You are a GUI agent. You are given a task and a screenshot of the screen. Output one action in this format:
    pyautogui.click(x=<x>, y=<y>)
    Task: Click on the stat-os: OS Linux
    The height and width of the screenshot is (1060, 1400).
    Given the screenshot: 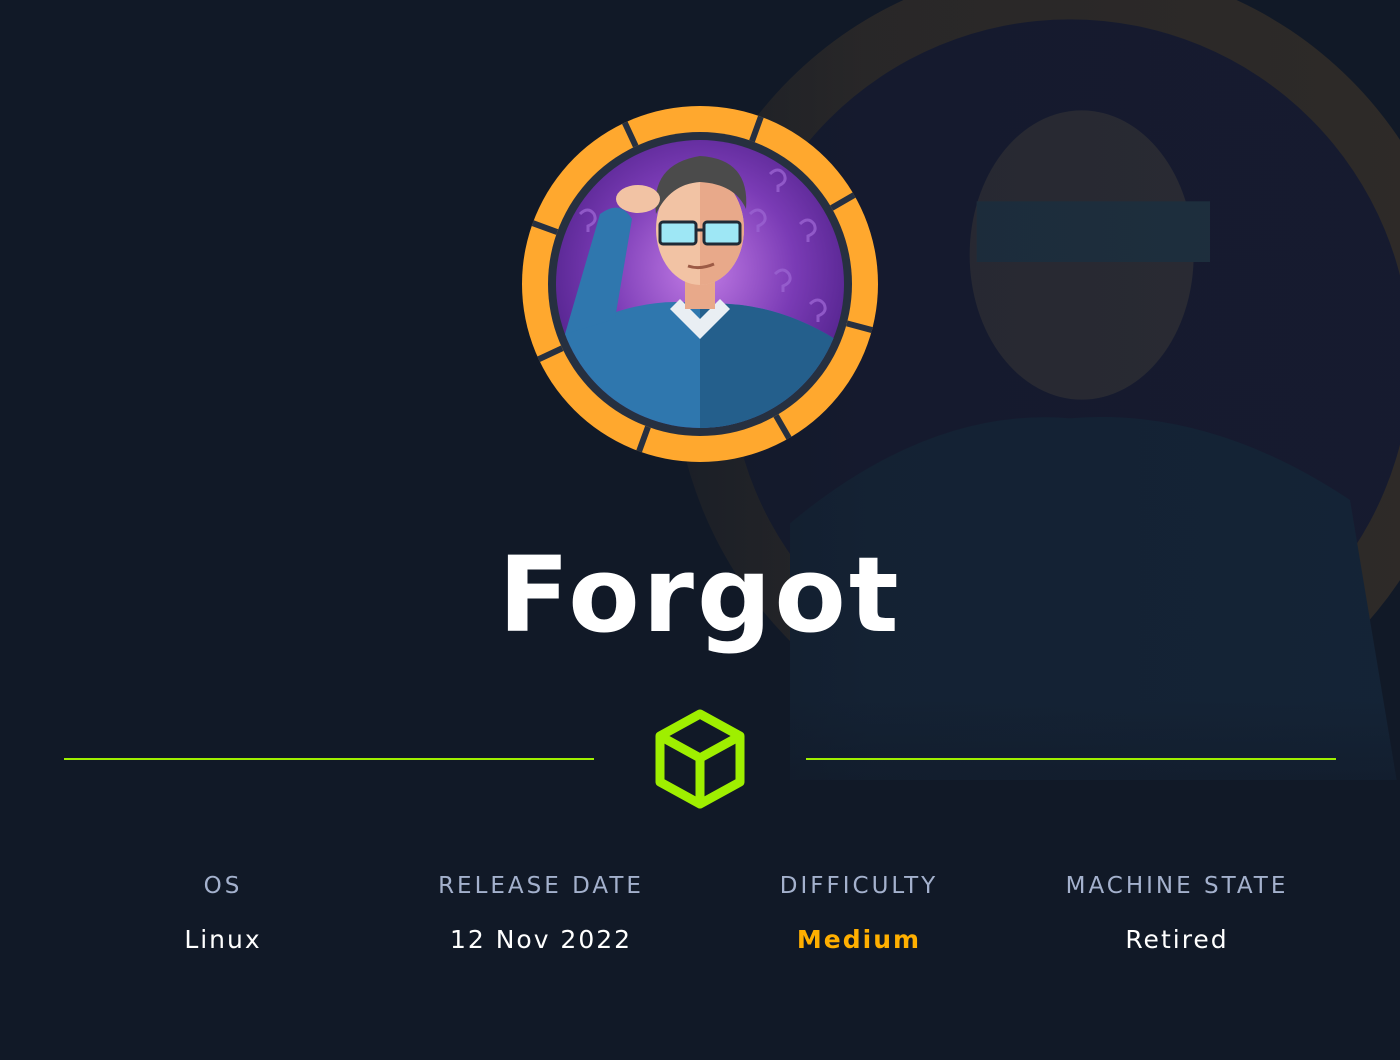 What is the action you would take?
    pyautogui.click(x=223, y=913)
    